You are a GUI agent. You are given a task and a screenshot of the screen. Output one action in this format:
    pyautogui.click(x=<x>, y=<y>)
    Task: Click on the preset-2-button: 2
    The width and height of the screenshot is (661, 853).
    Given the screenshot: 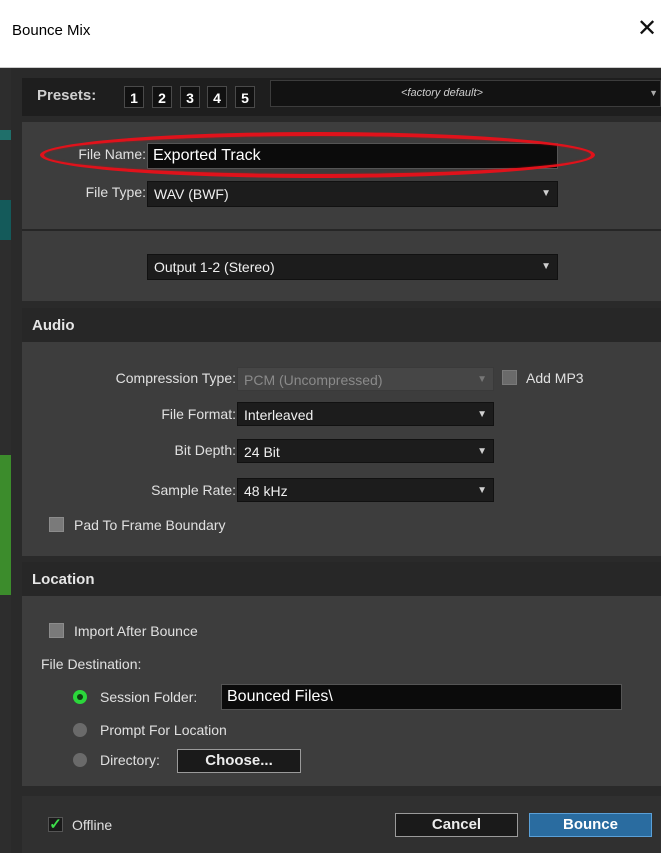 What is the action you would take?
    pyautogui.click(x=162, y=97)
    